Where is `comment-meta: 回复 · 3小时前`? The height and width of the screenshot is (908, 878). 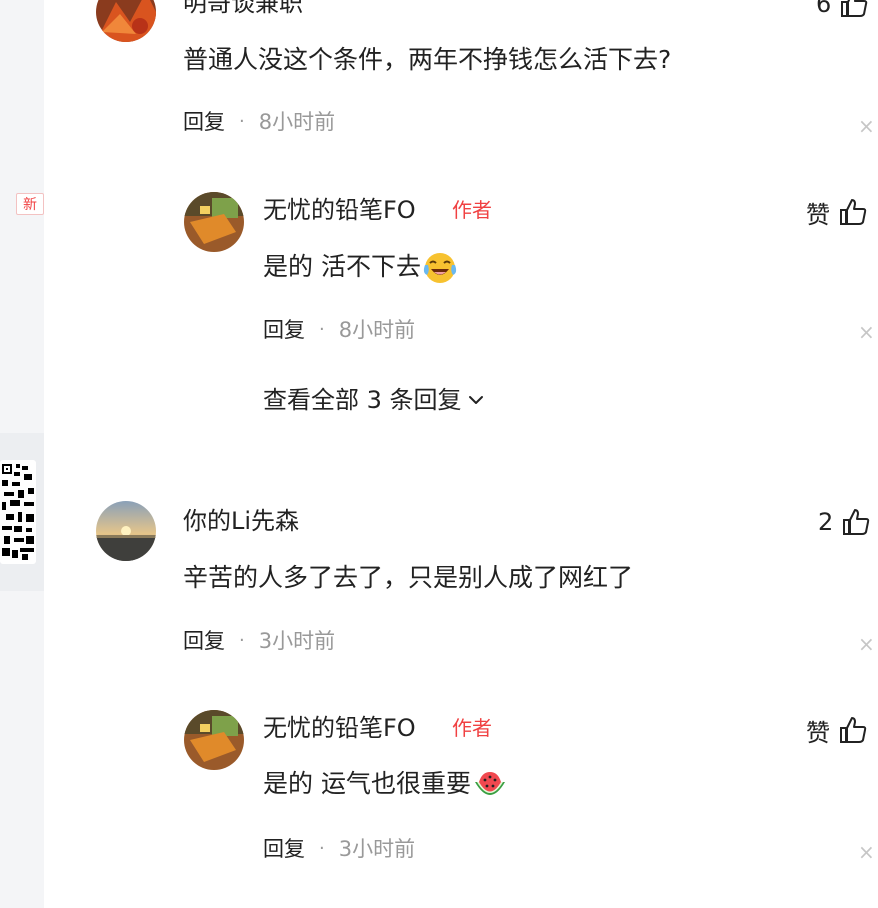 comment-meta: 回复 · 3小时前 is located at coordinates (259, 641).